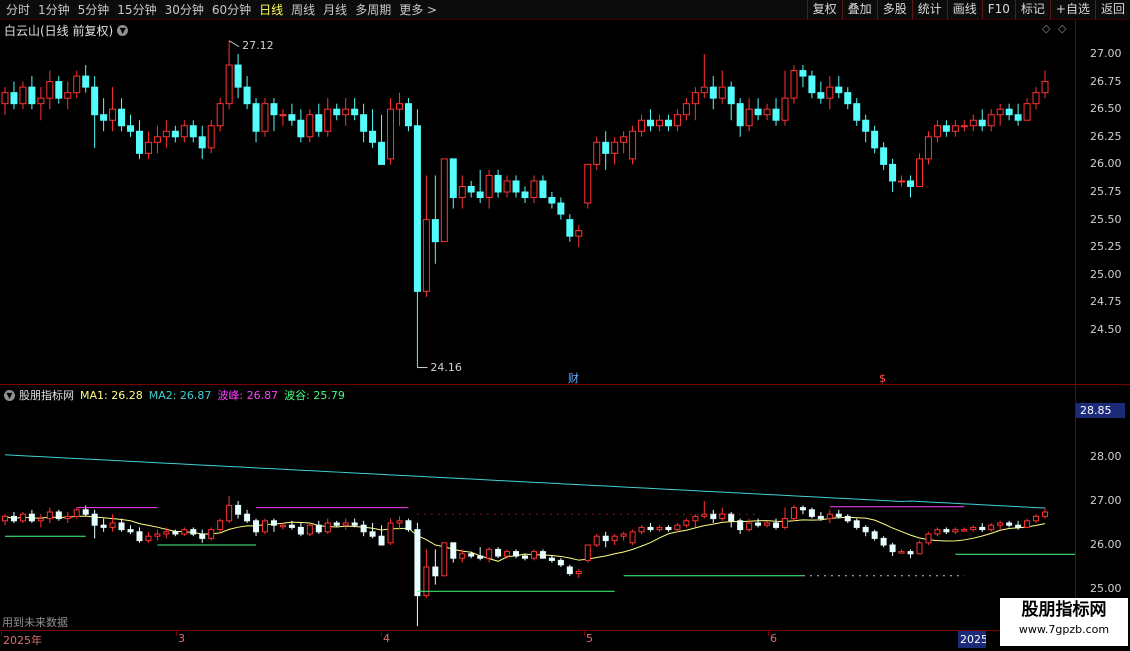  I want to click on high-pointer, so click(234, 44).